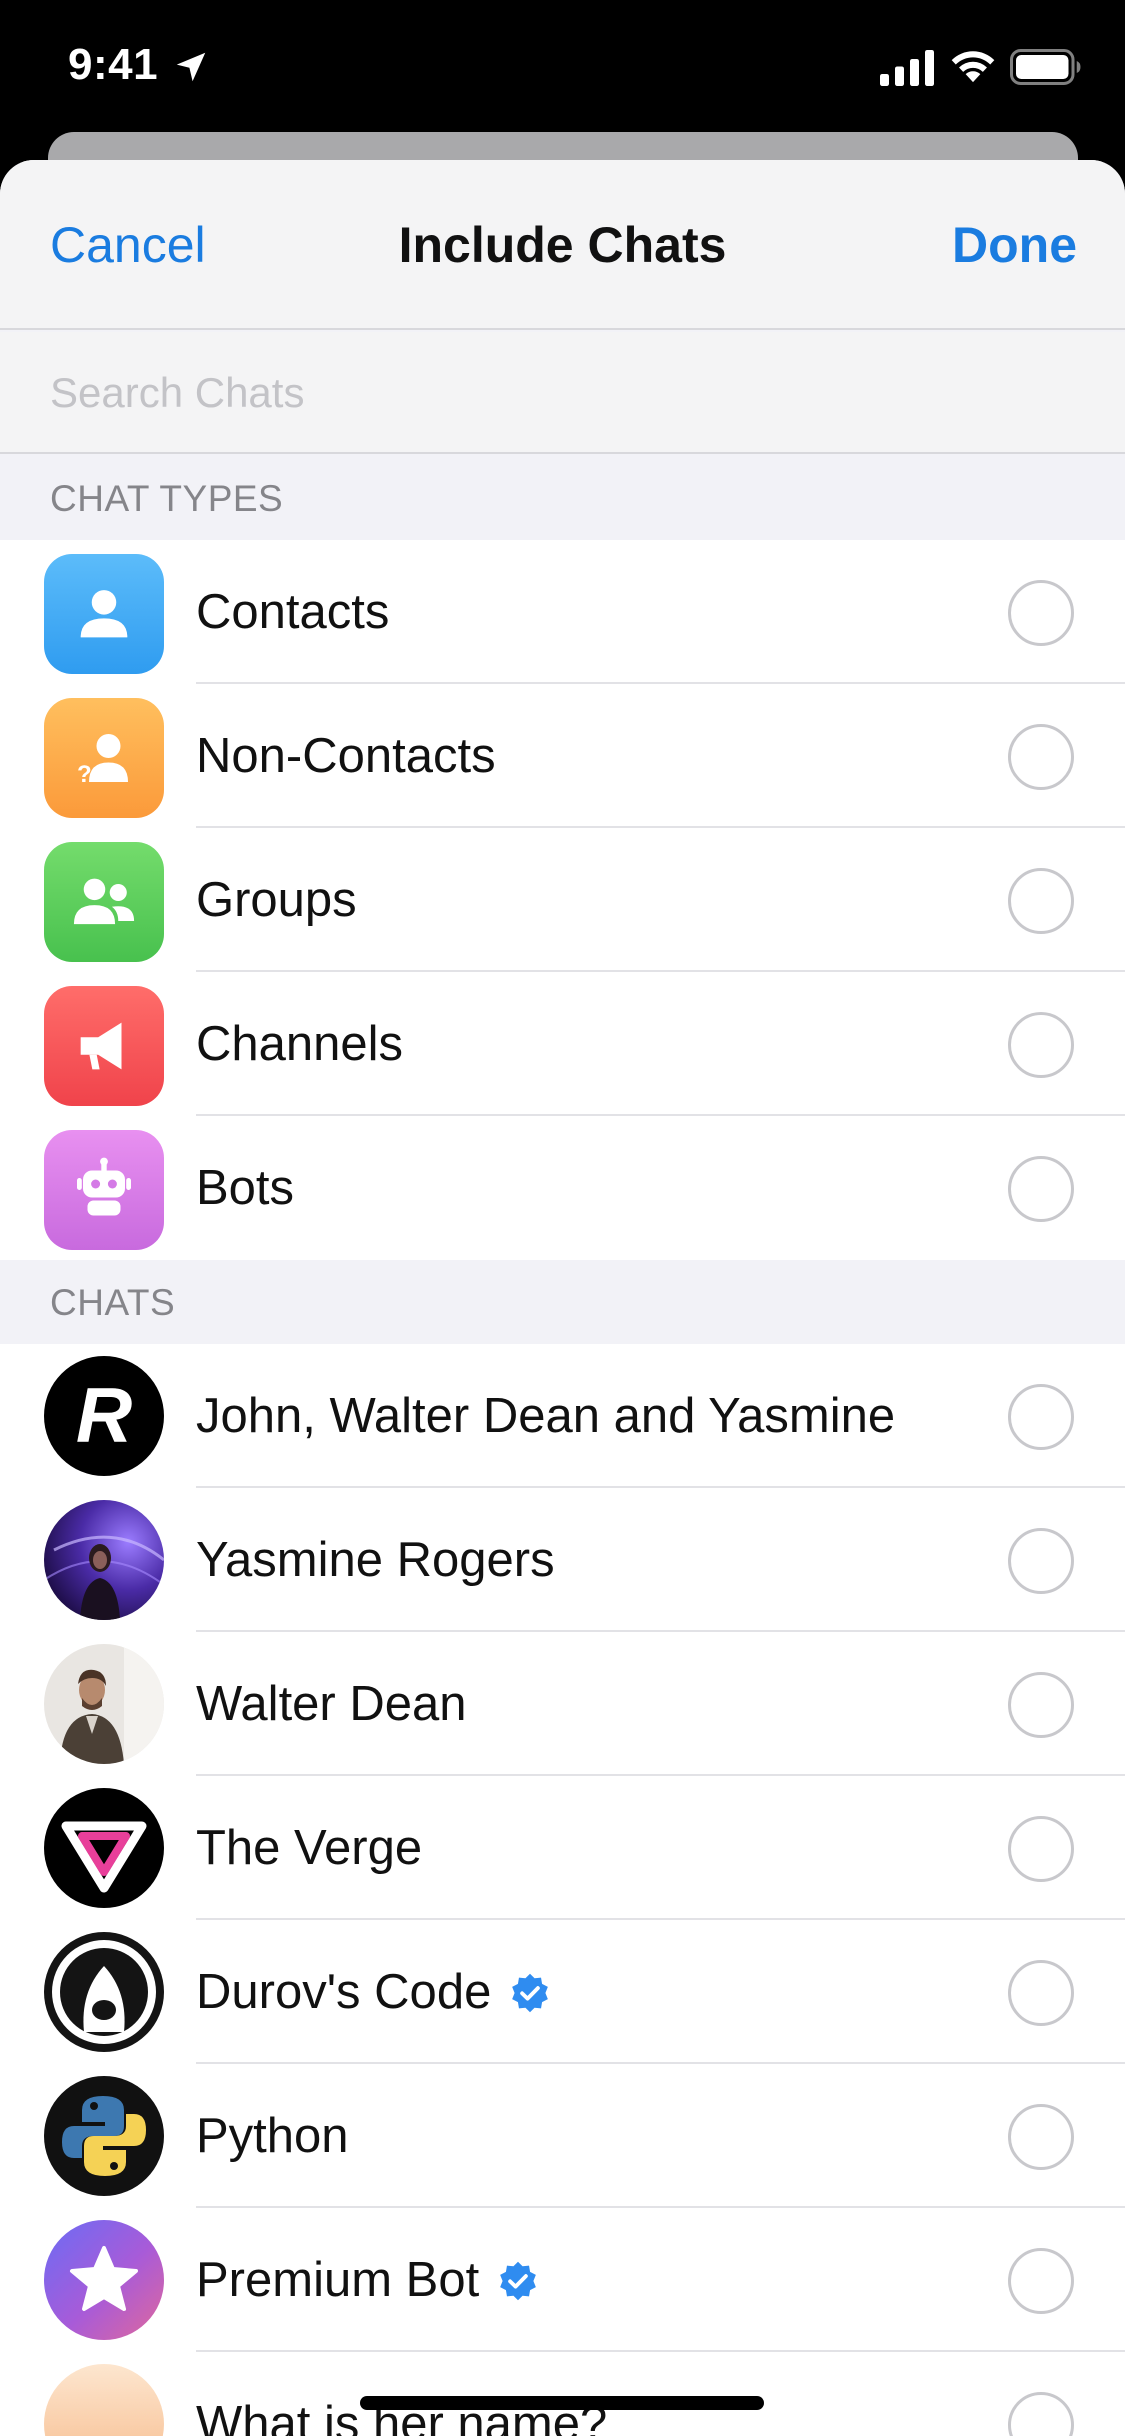 Image resolution: width=1125 pixels, height=2436 pixels. I want to click on battery-icon, so click(1045, 67).